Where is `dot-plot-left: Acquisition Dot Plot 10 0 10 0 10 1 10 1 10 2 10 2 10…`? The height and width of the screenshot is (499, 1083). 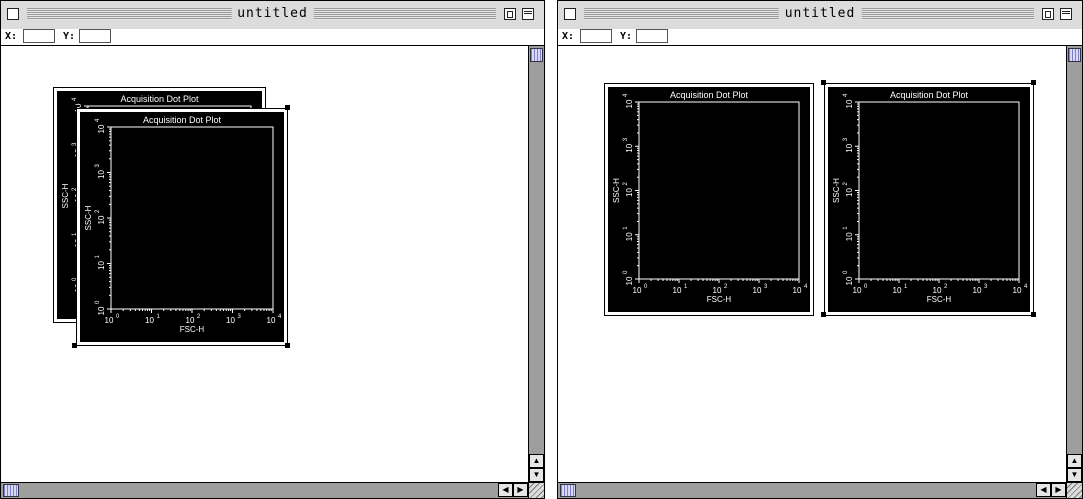
dot-plot-left: Acquisition Dot Plot 10 0 10 0 10 1 10 1 10 2 10 2 10… is located at coordinates (709, 199).